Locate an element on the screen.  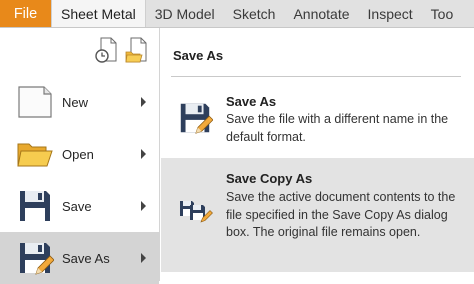
menu-item-label: Open is located at coordinates (78, 154).